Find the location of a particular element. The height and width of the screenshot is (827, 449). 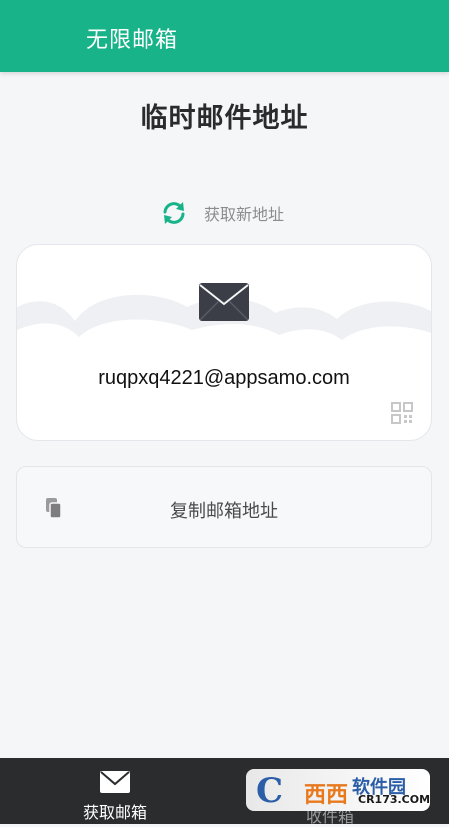

watermark-text: 西西 is located at coordinates (326, 795).